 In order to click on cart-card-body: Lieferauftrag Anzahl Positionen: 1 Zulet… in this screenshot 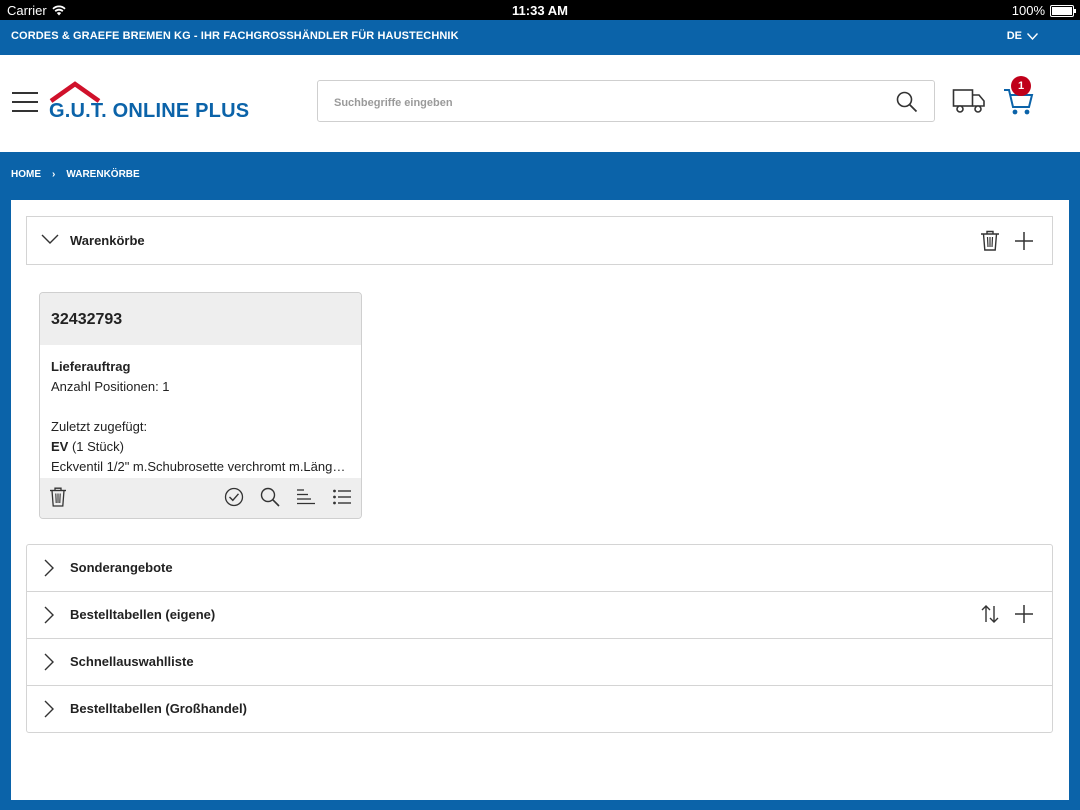, I will do `click(200, 411)`.